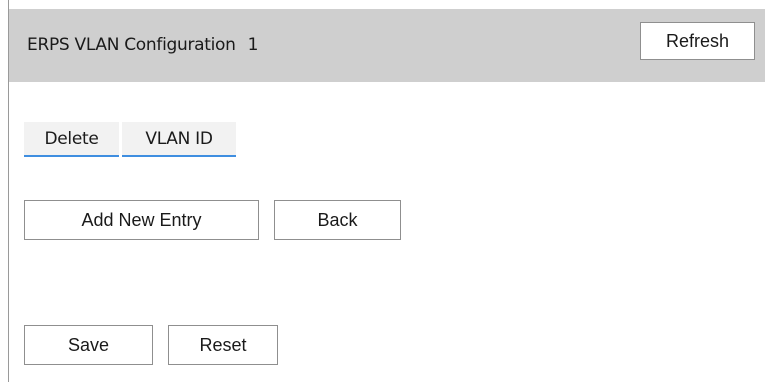  What do you see at coordinates (179, 139) in the screenshot?
I see `column-header-vlan-id: VLAN ID` at bounding box center [179, 139].